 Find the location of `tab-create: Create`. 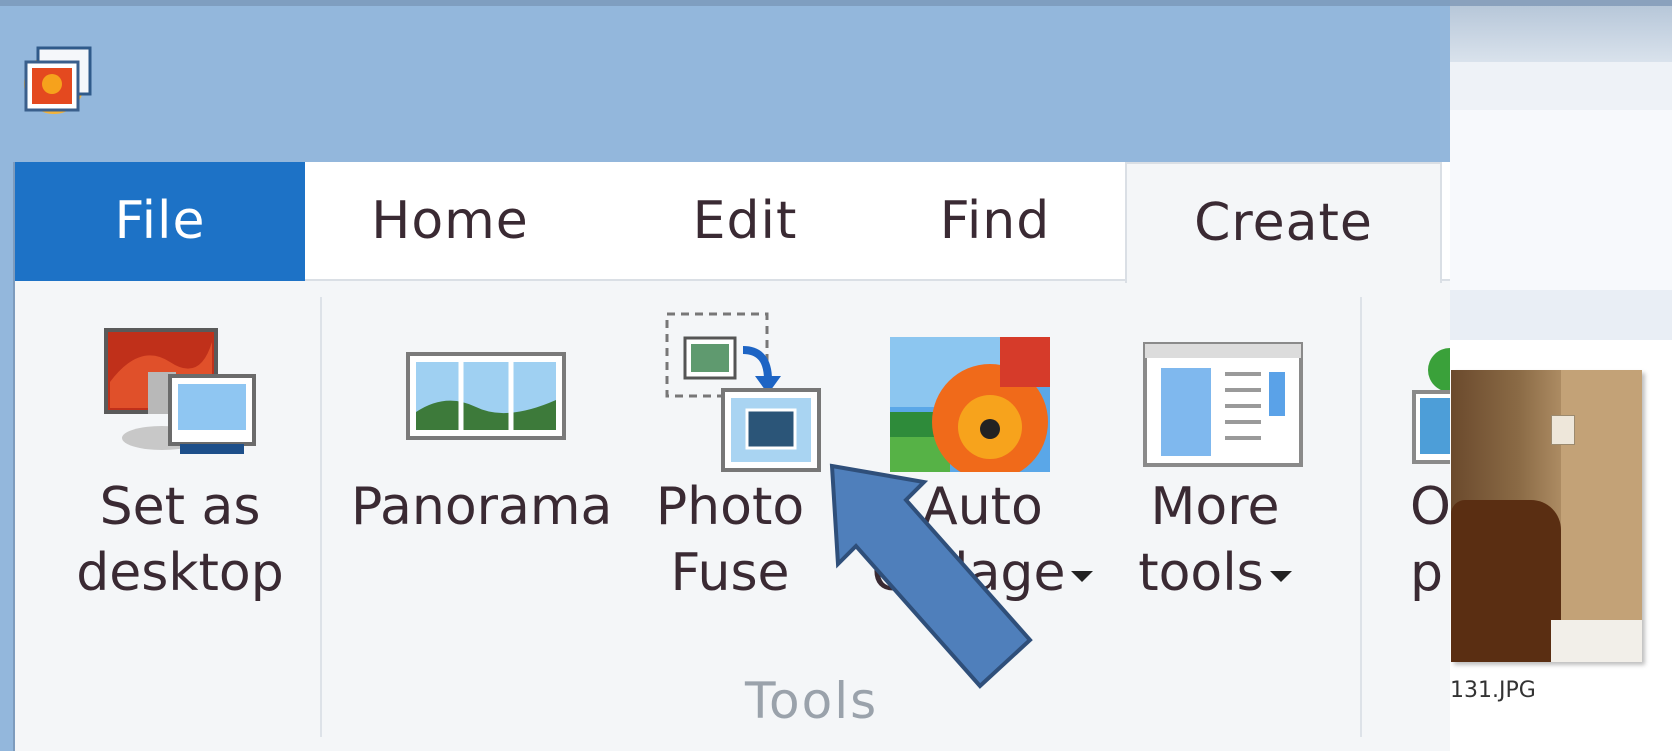

tab-create: Create is located at coordinates (1283, 222).